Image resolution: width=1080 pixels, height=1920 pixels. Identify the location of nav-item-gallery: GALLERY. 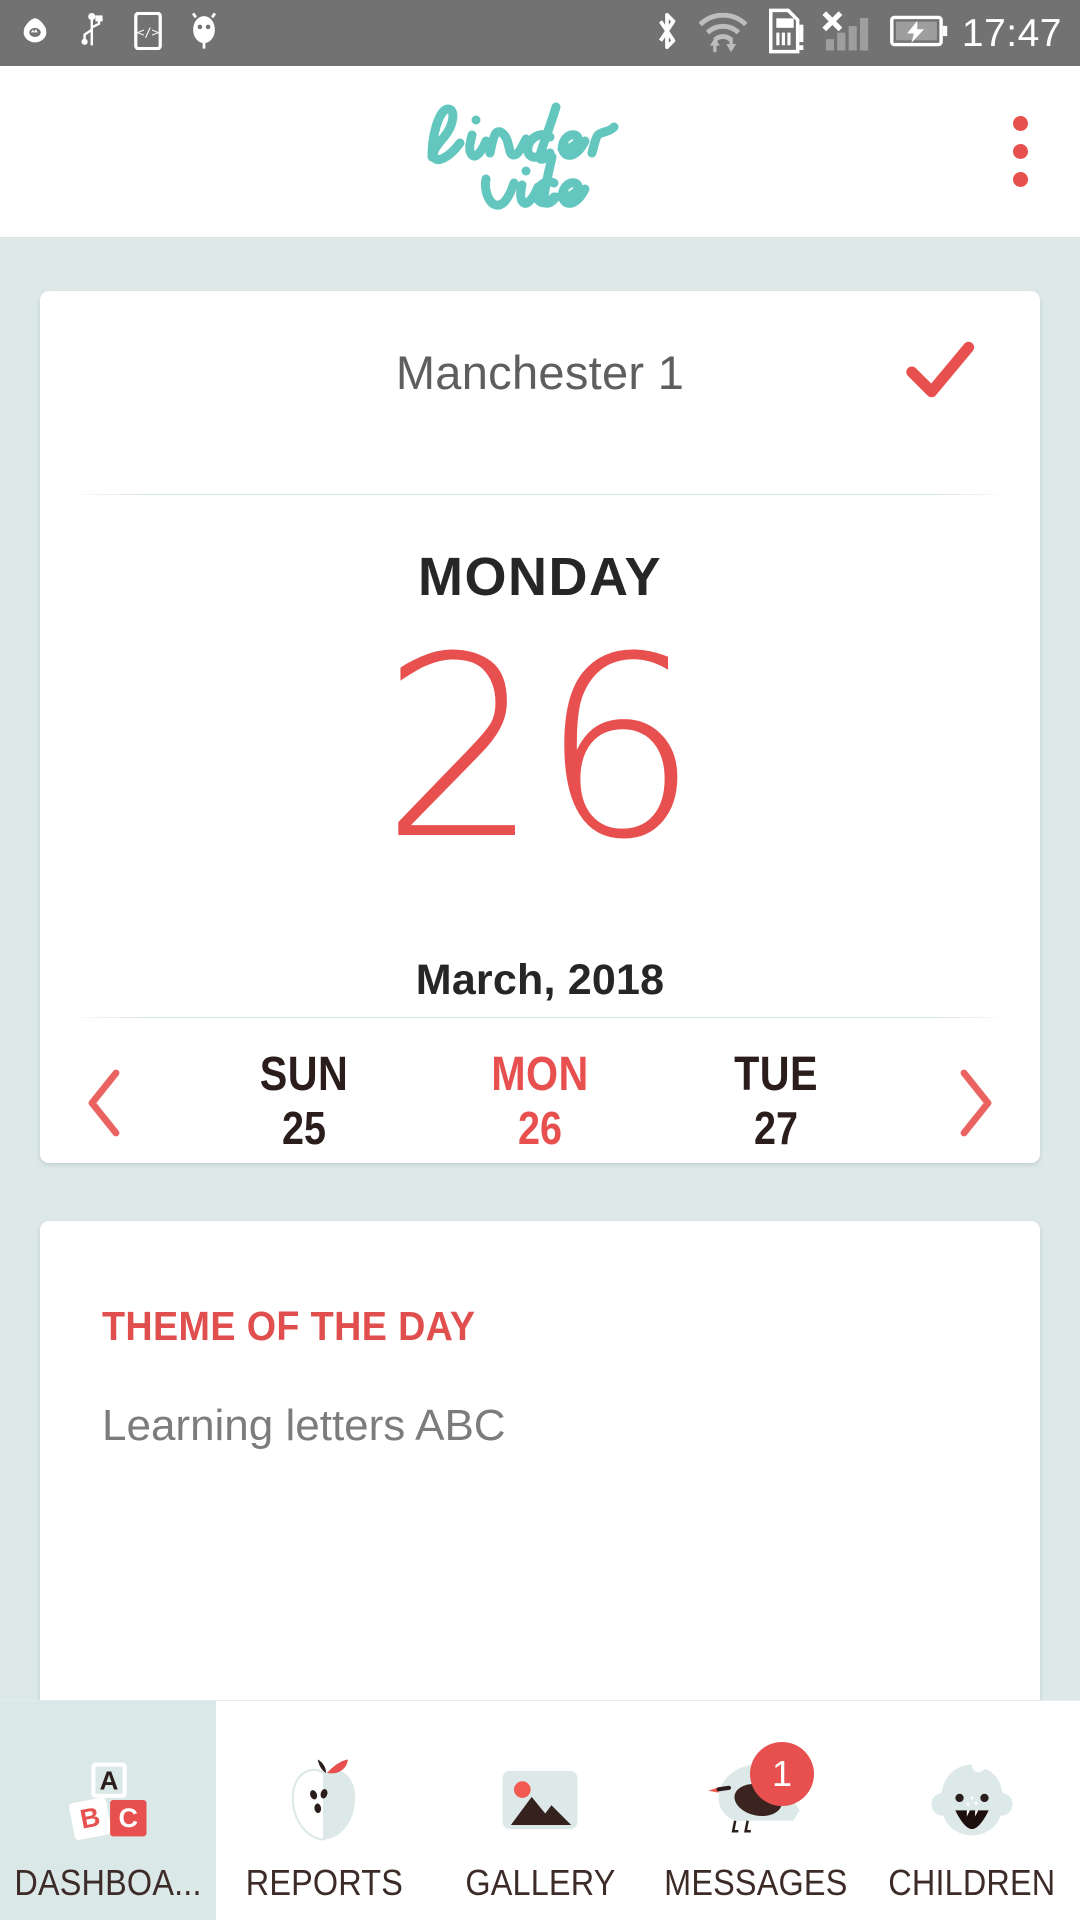
(540, 1810).